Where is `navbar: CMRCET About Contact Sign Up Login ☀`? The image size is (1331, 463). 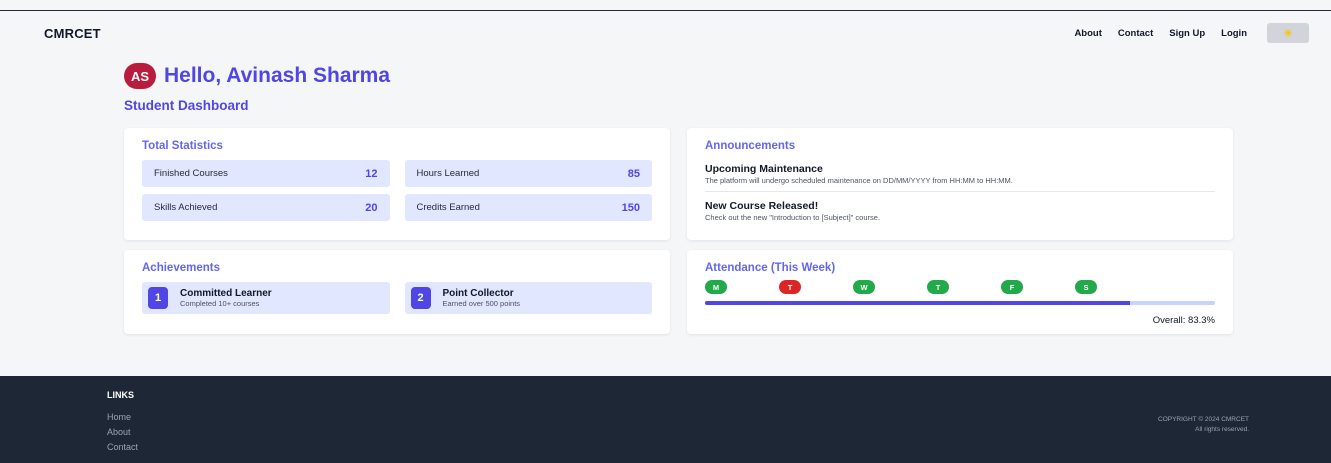
navbar: CMRCET About Contact Sign Up Login ☀ is located at coordinates (665, 33).